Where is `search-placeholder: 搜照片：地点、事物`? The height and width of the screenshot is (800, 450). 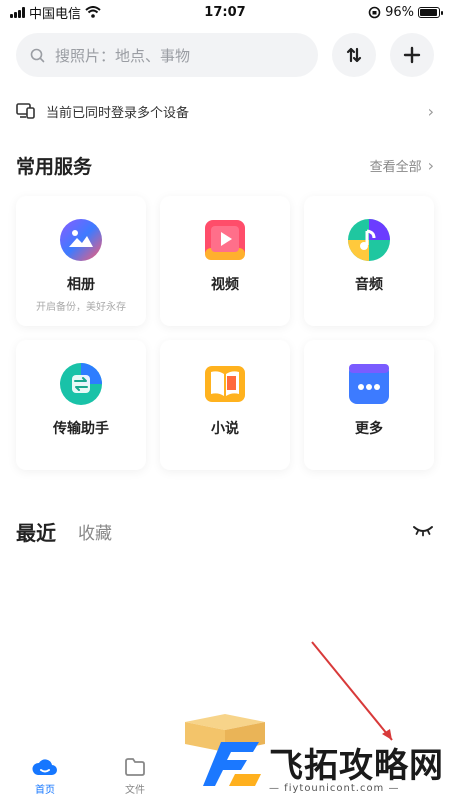 search-placeholder: 搜照片：地点、事物 is located at coordinates (123, 55).